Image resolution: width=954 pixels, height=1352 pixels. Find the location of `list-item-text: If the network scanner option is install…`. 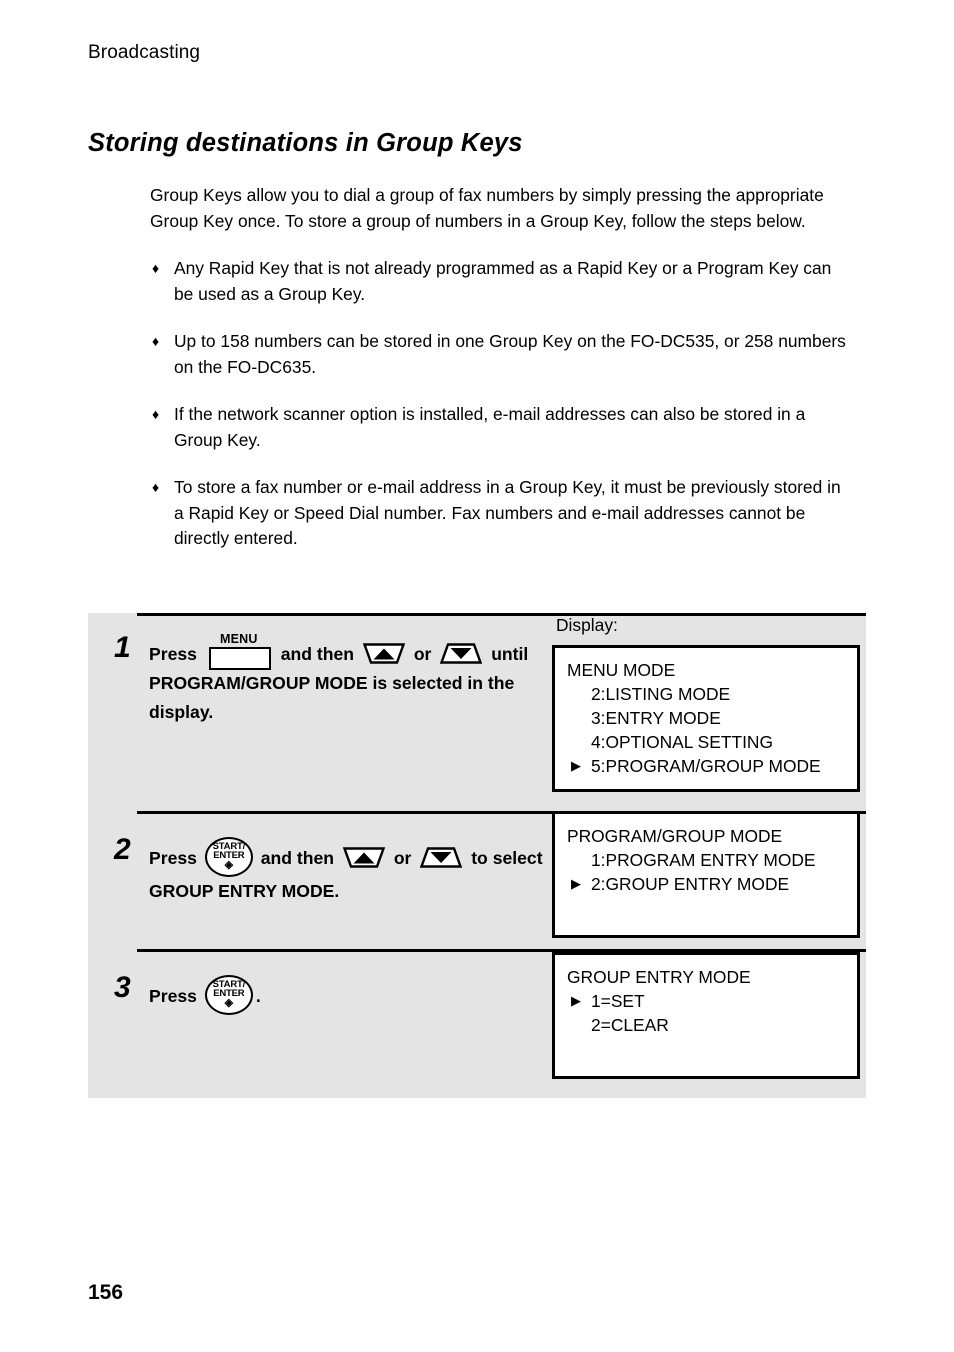

list-item-text: If the network scanner option is install… is located at coordinates (490, 427).